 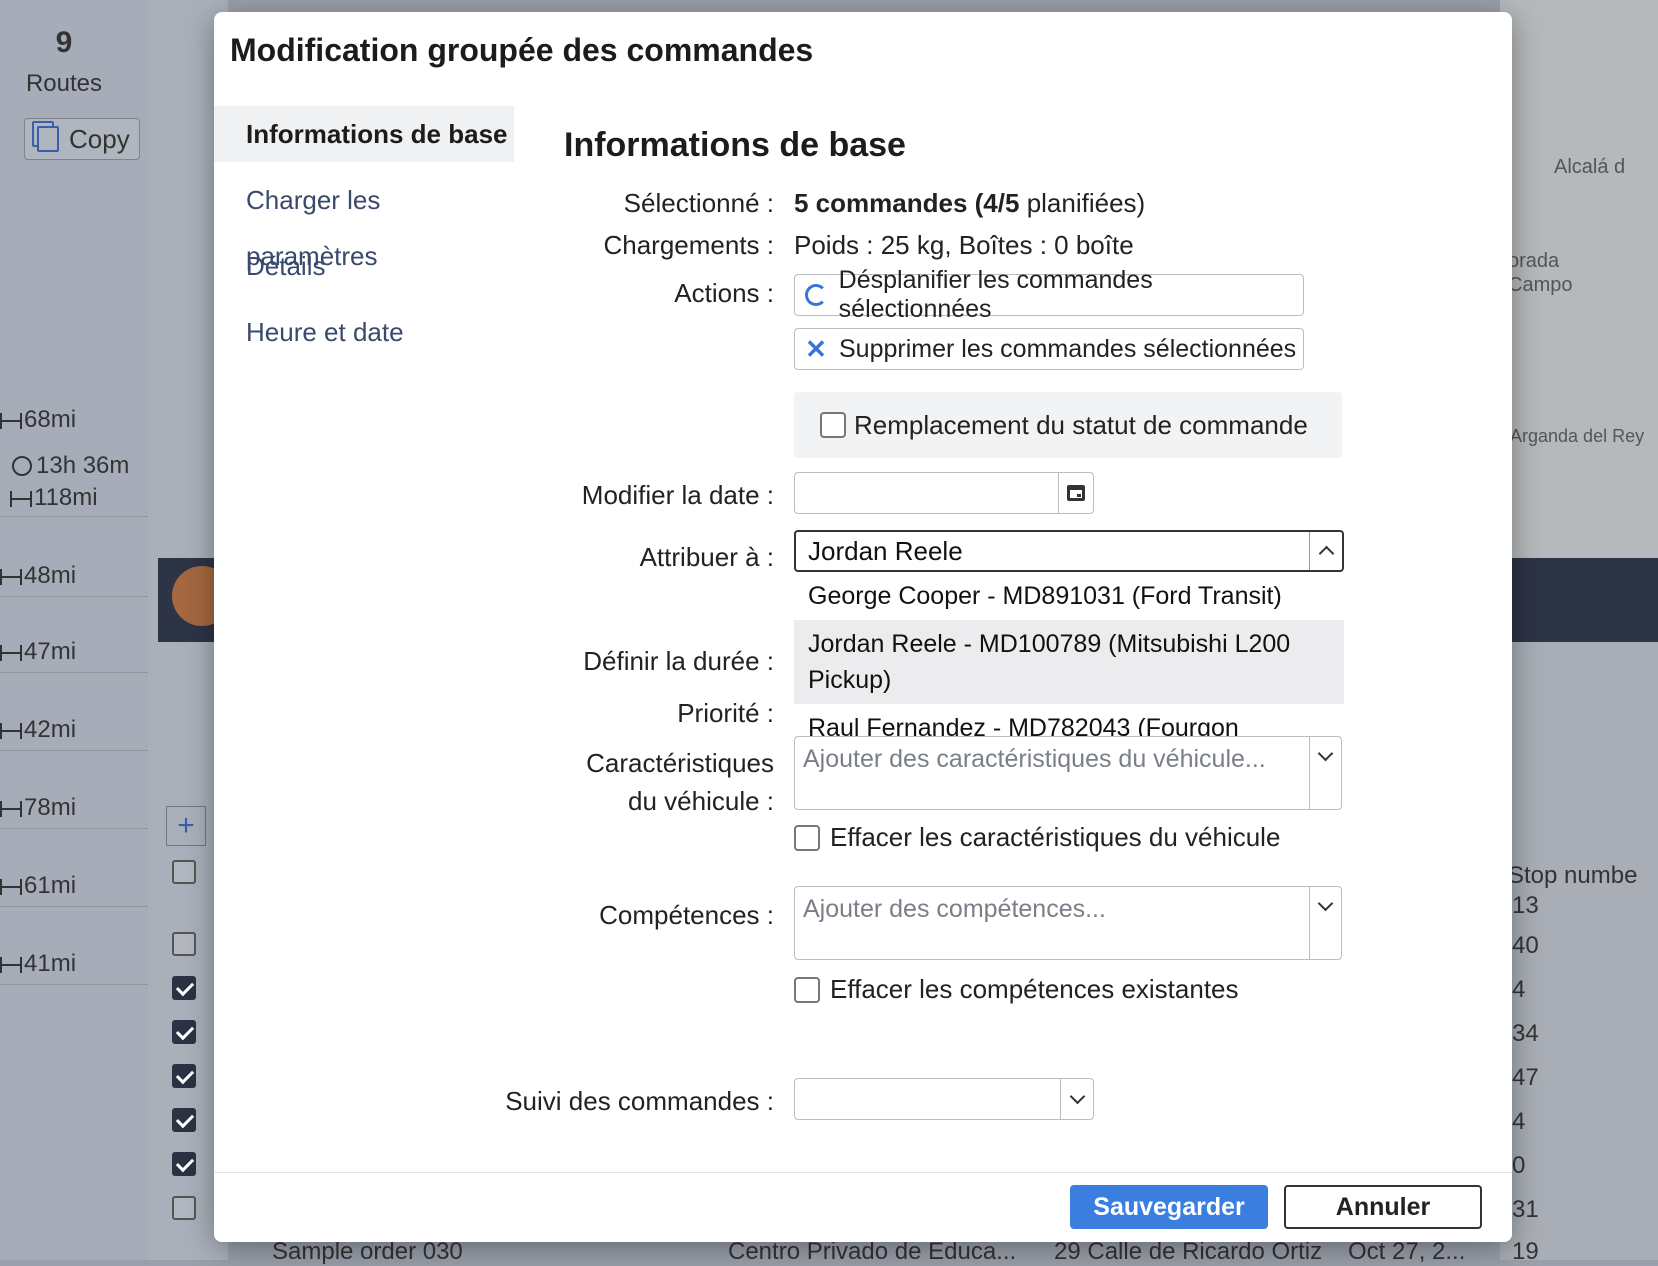 What do you see at coordinates (1037, 837) in the screenshot?
I see `clear-vehicle-features-row: Effacer les caractéristiques du véhicule` at bounding box center [1037, 837].